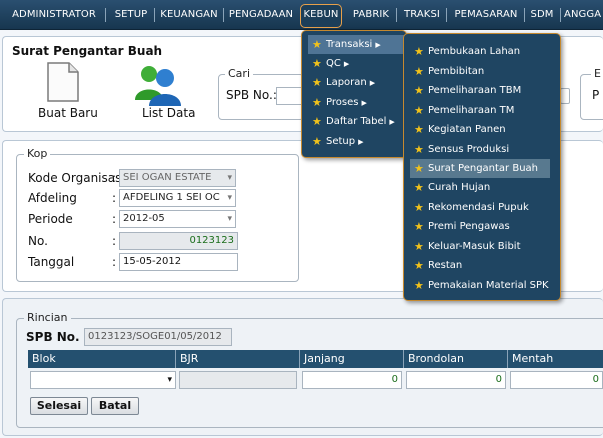  Describe the element at coordinates (467, 129) in the screenshot. I see `menu-item-label: Kegiatan Panen` at that location.